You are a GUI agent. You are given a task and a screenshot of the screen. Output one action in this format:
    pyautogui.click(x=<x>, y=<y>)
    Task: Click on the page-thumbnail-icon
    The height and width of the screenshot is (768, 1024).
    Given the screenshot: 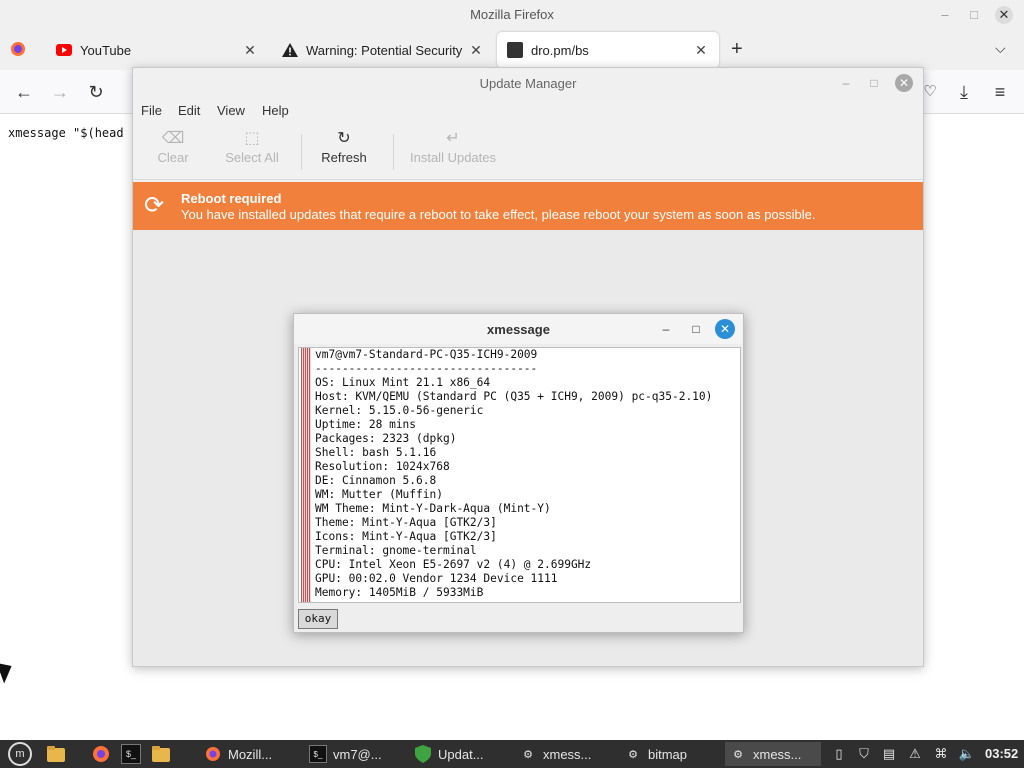 What is the action you would take?
    pyautogui.click(x=515, y=50)
    